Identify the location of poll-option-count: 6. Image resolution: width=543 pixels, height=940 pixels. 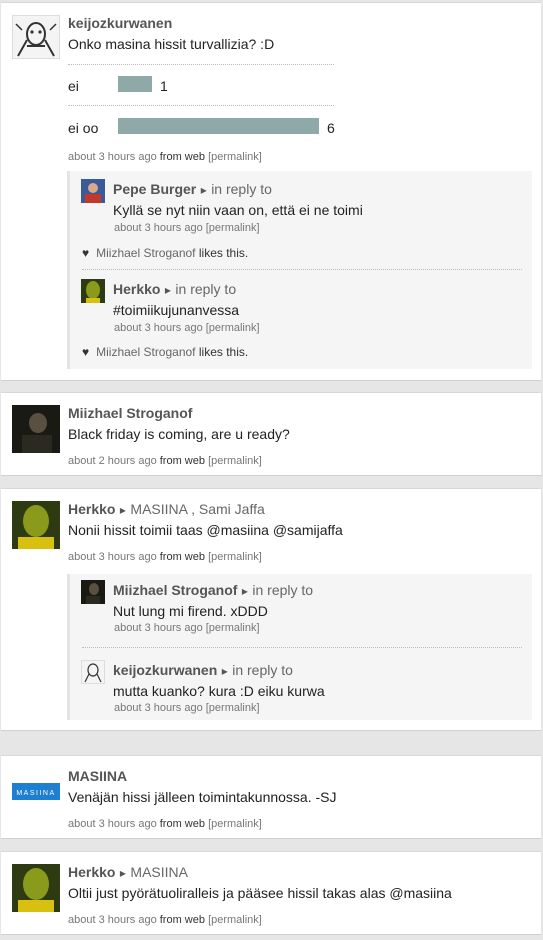
(331, 128).